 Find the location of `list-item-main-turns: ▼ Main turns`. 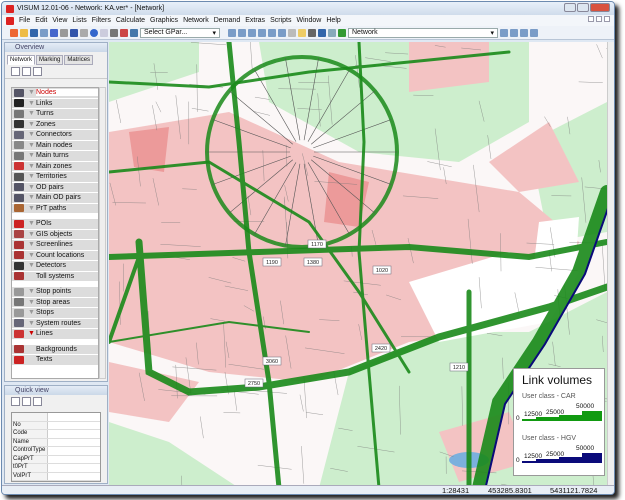

list-item-main-turns: ▼ Main turns is located at coordinates (55, 156).